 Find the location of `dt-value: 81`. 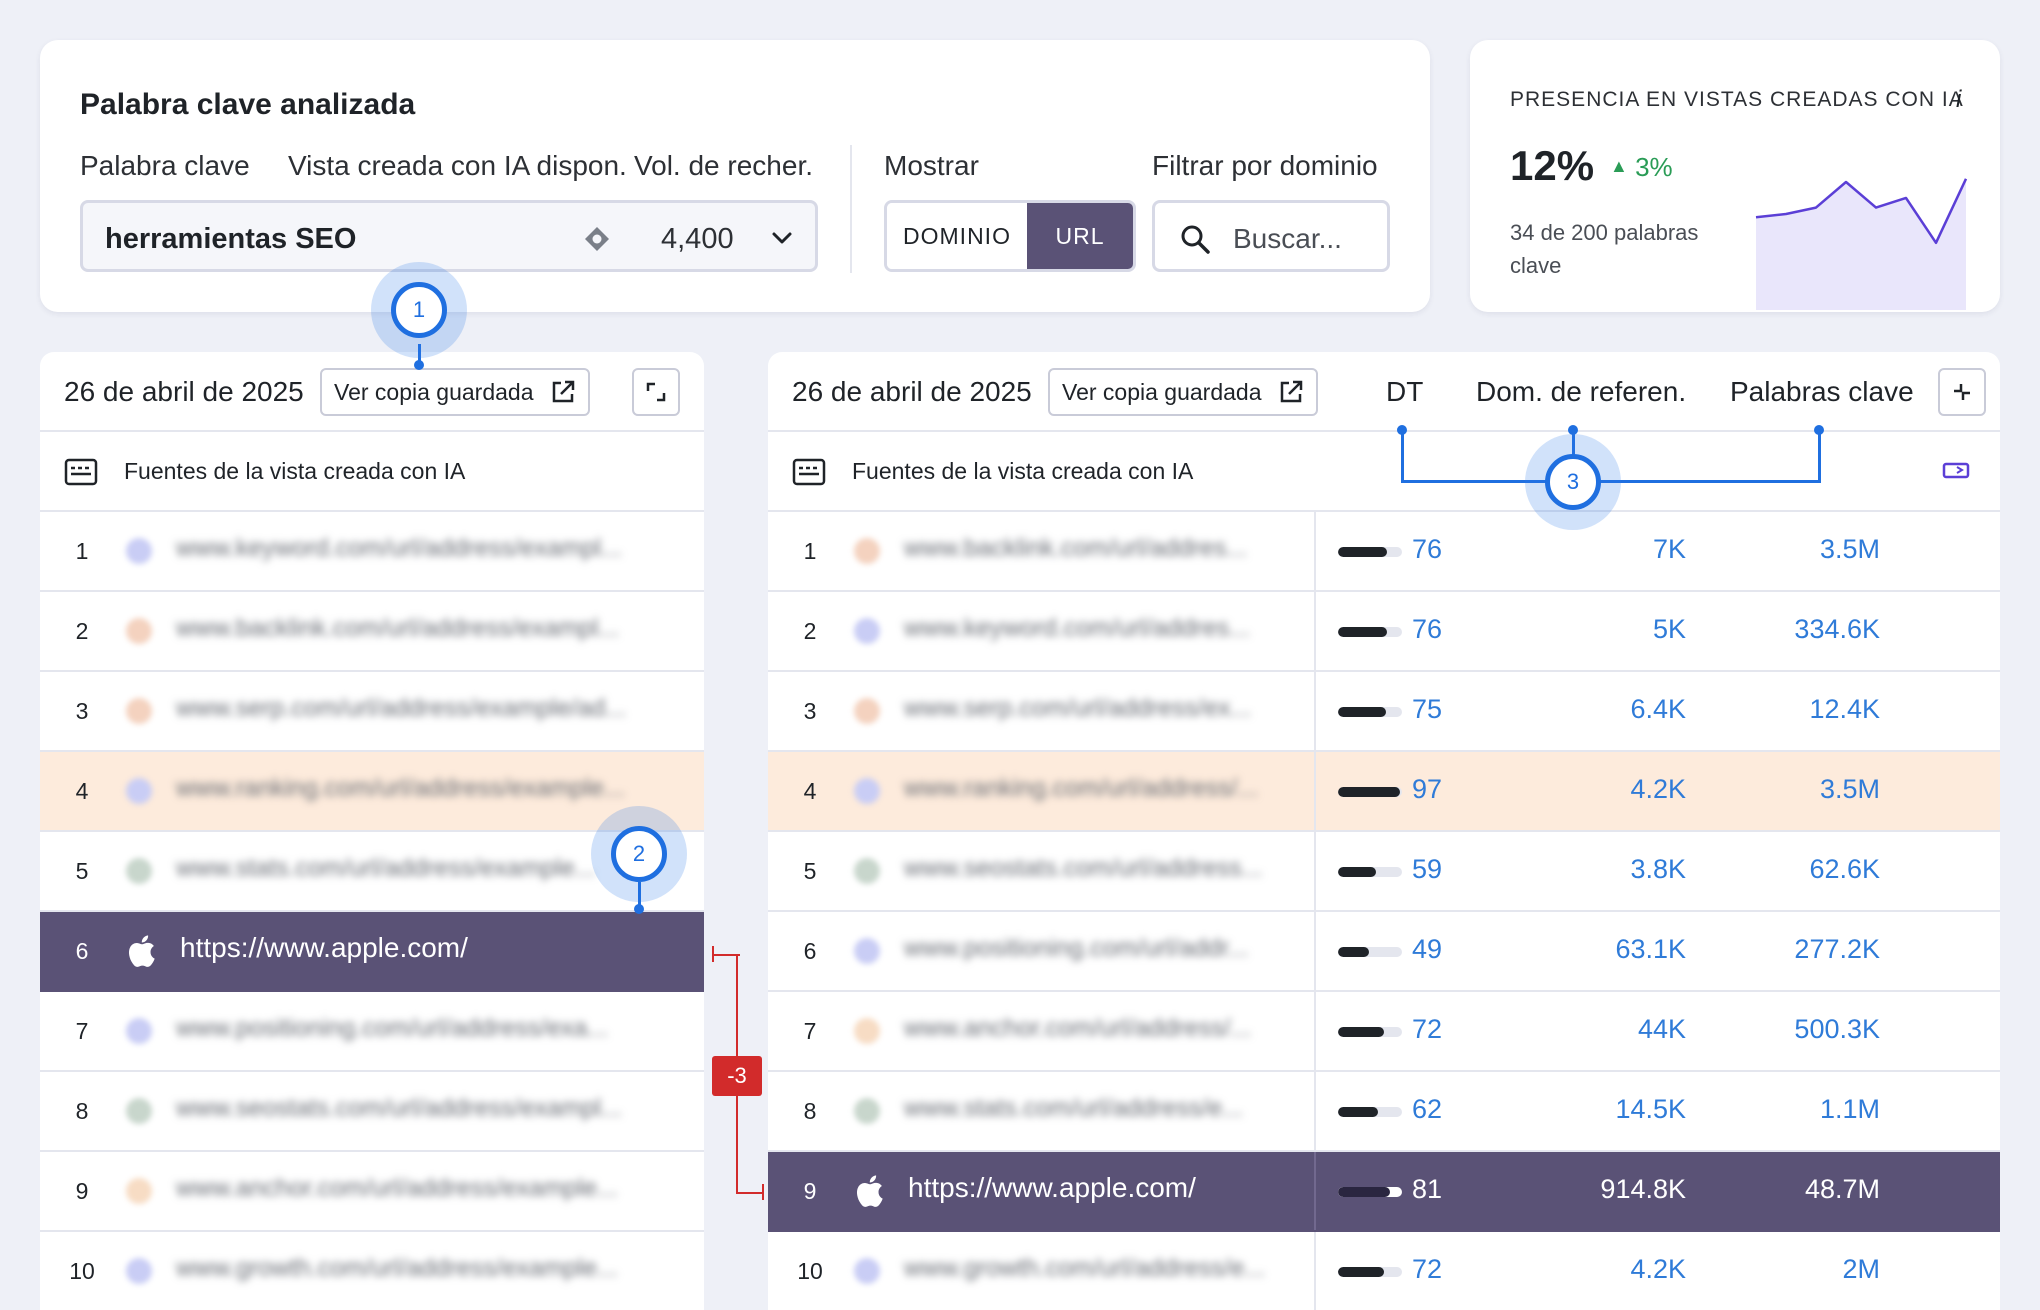

dt-value: 81 is located at coordinates (1427, 1189).